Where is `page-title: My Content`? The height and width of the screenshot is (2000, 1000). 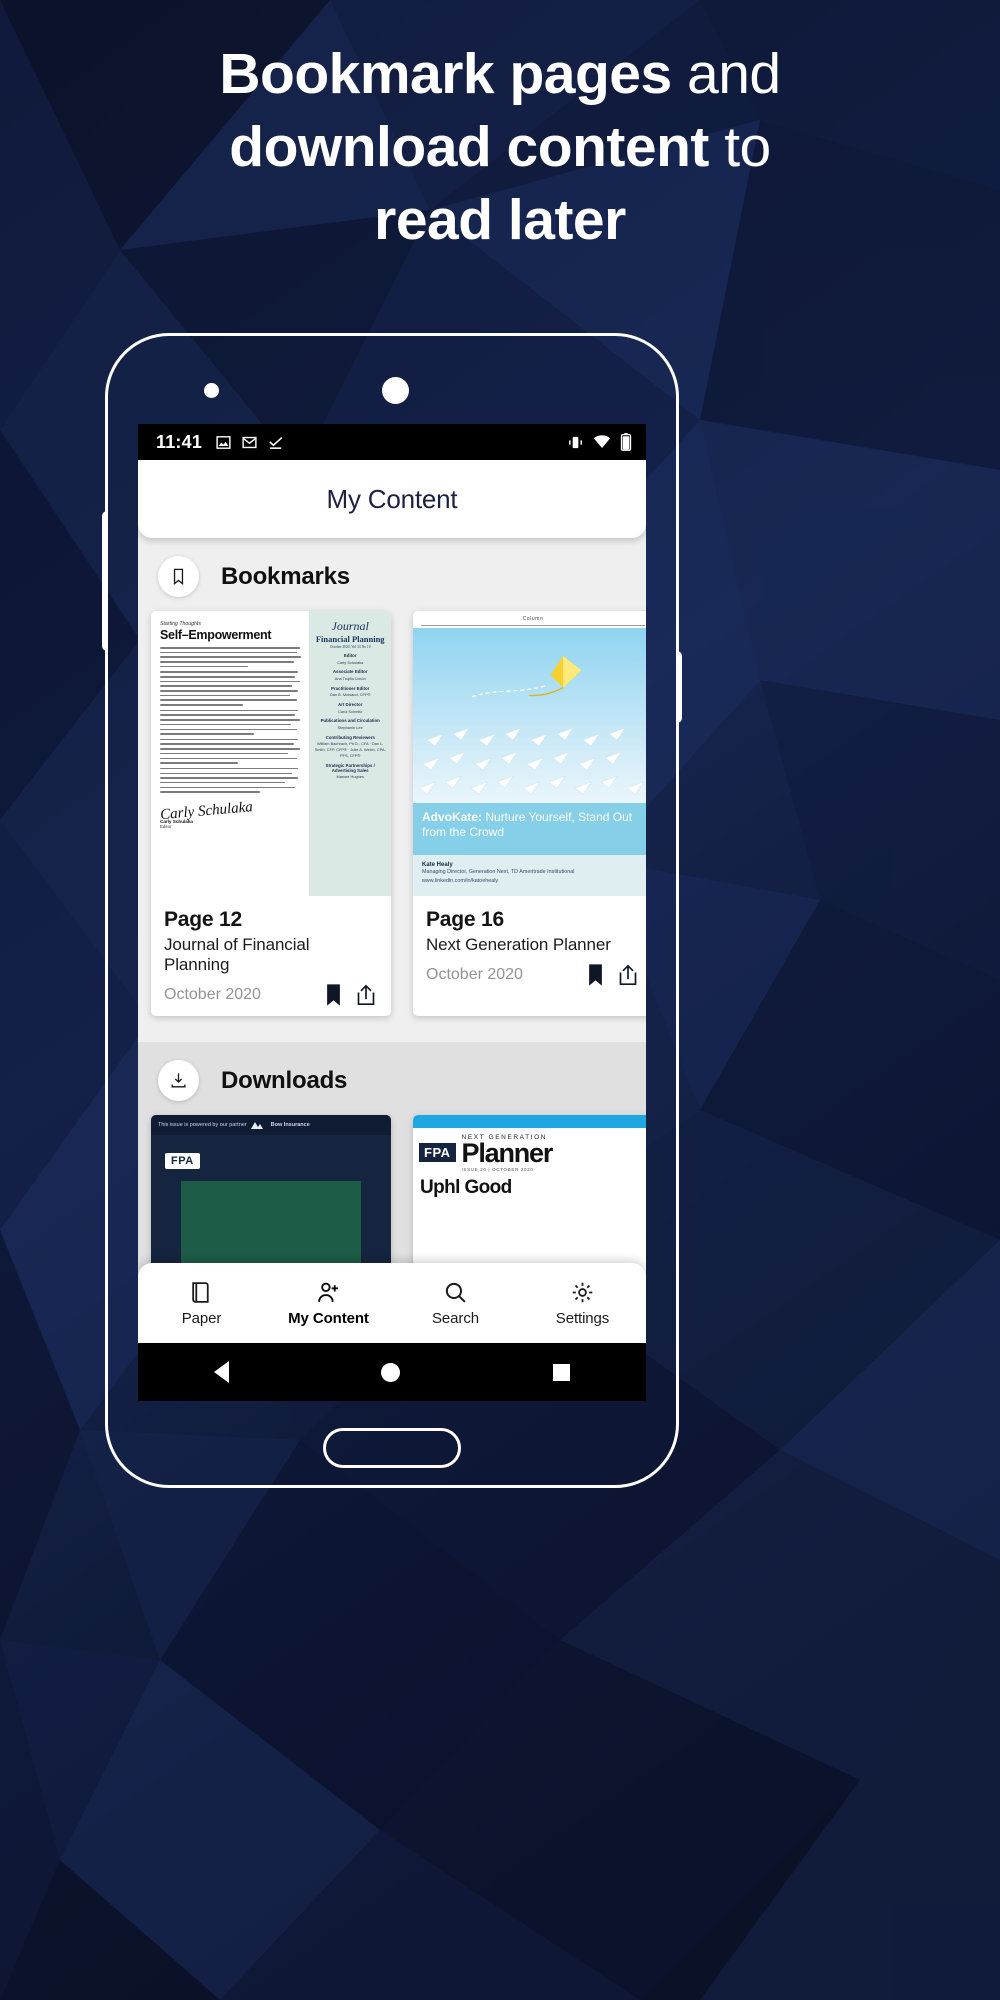 page-title: My Content is located at coordinates (392, 498).